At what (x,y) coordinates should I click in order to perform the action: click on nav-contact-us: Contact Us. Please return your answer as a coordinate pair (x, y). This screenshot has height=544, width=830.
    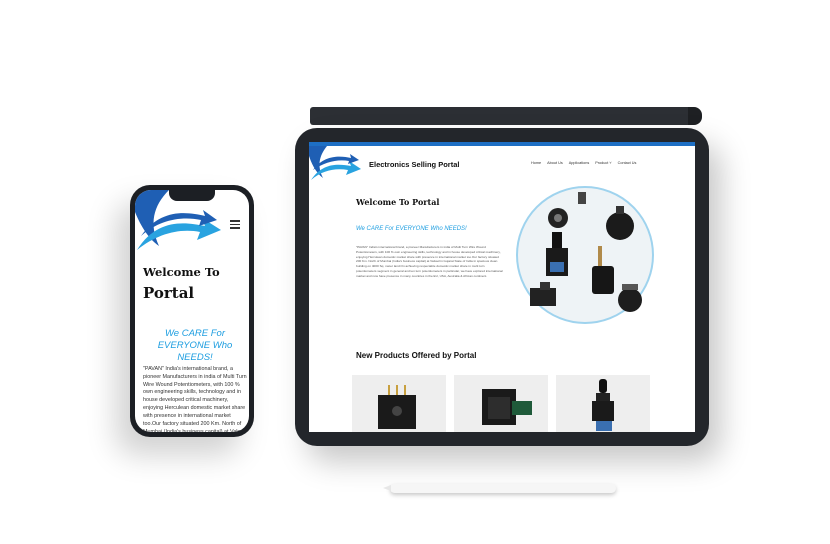
    Looking at the image, I should click on (627, 163).